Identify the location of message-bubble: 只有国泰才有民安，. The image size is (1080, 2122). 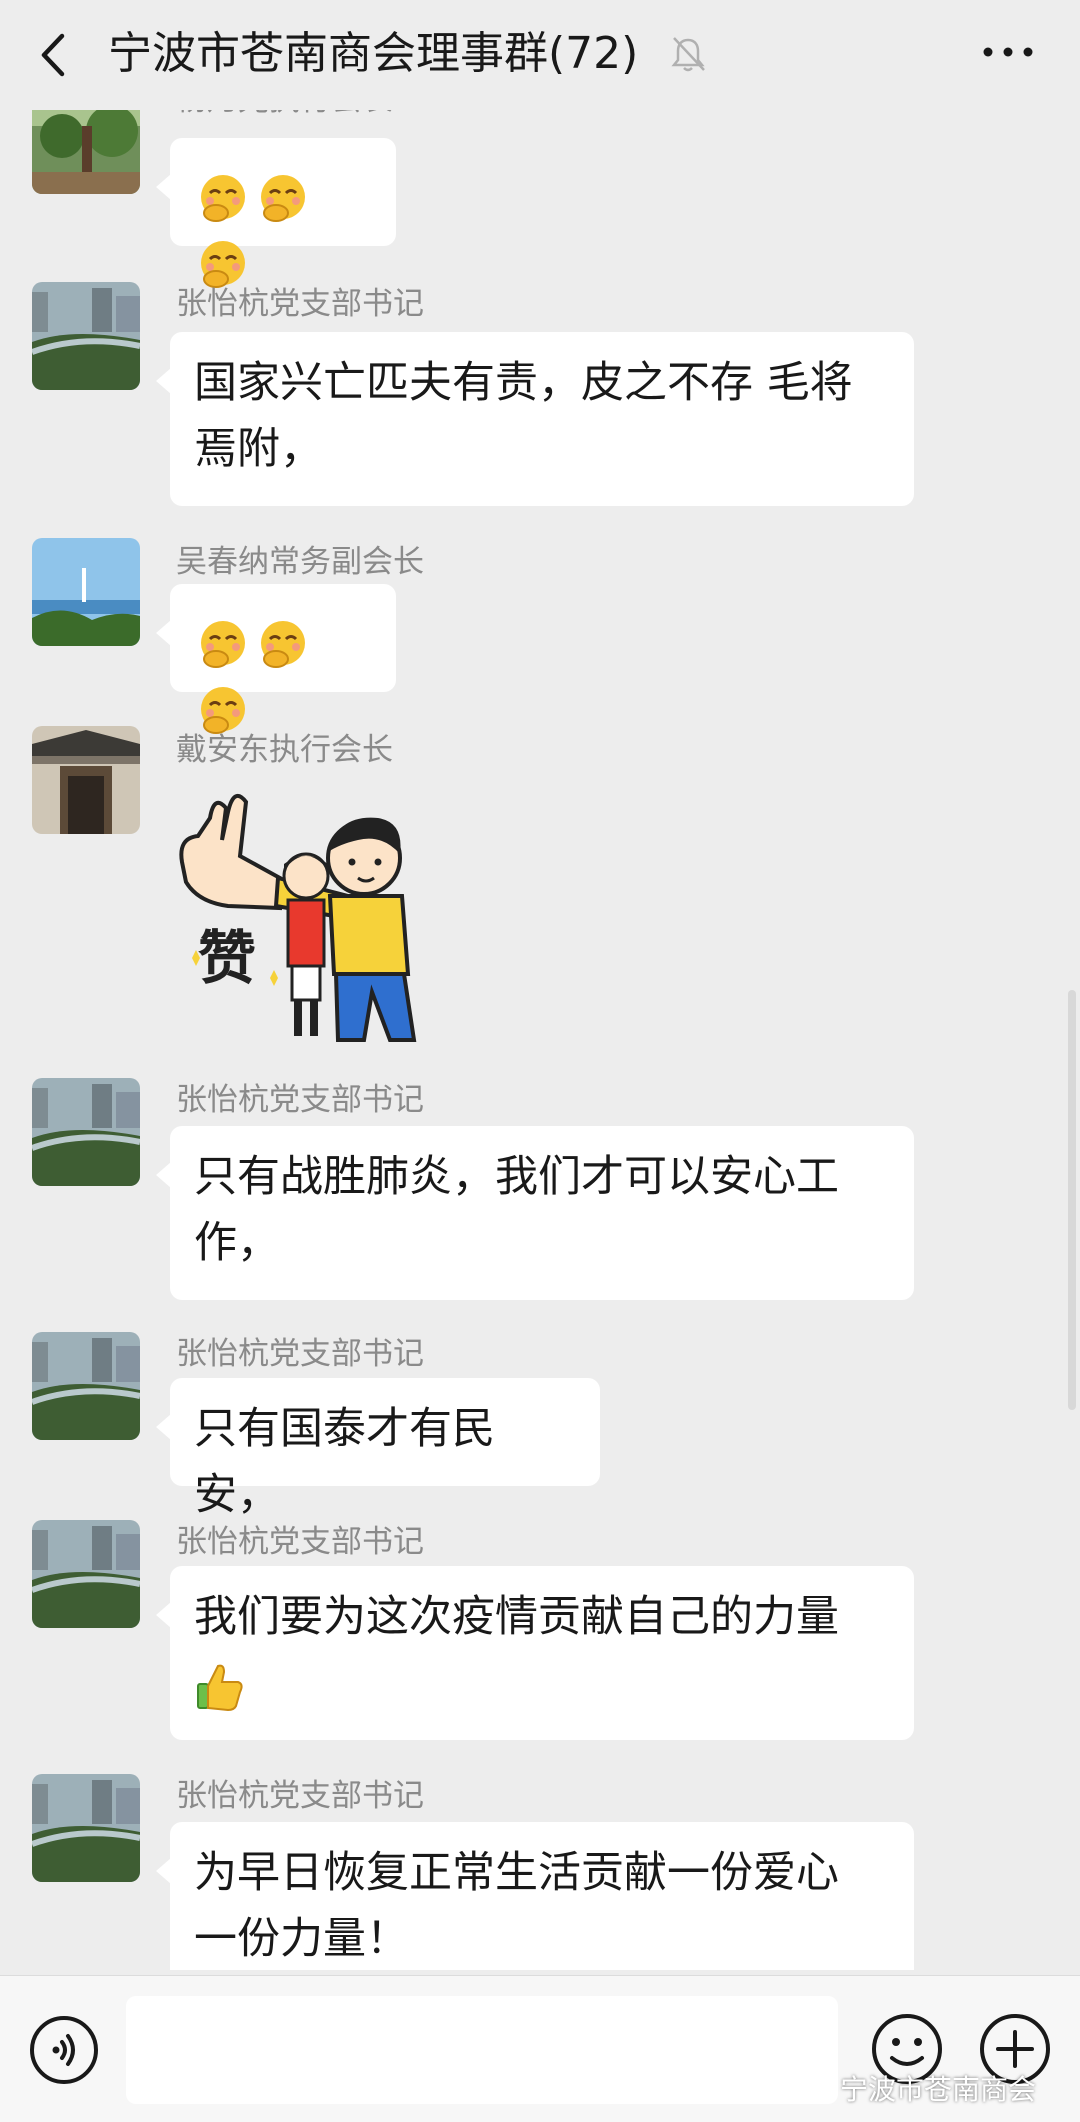
(378, 1449).